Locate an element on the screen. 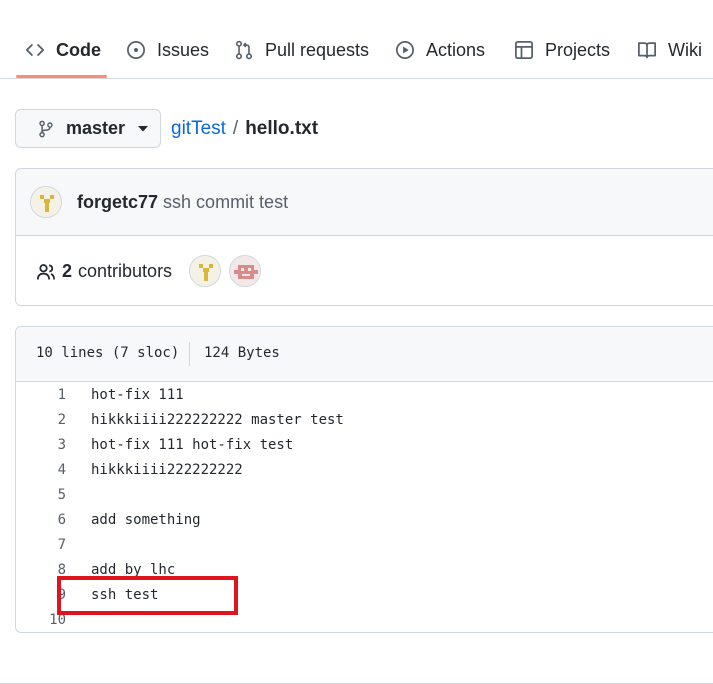 This screenshot has height=684, width=713. contributors-label: contributors is located at coordinates (125, 271).